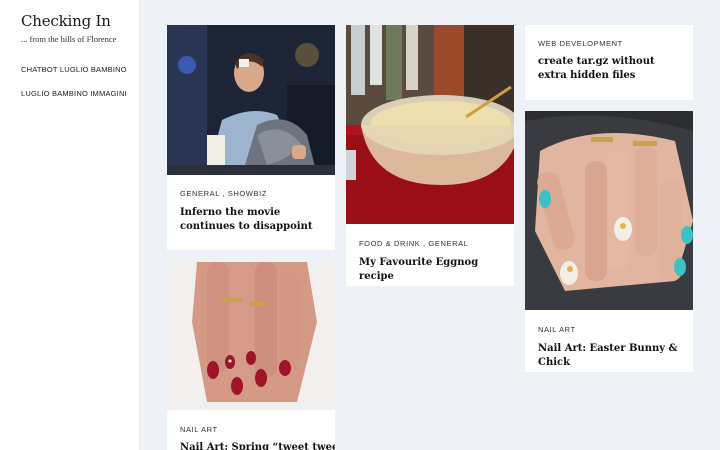  I want to click on site-tagline: ... from the hills of Florence, so click(69, 39).